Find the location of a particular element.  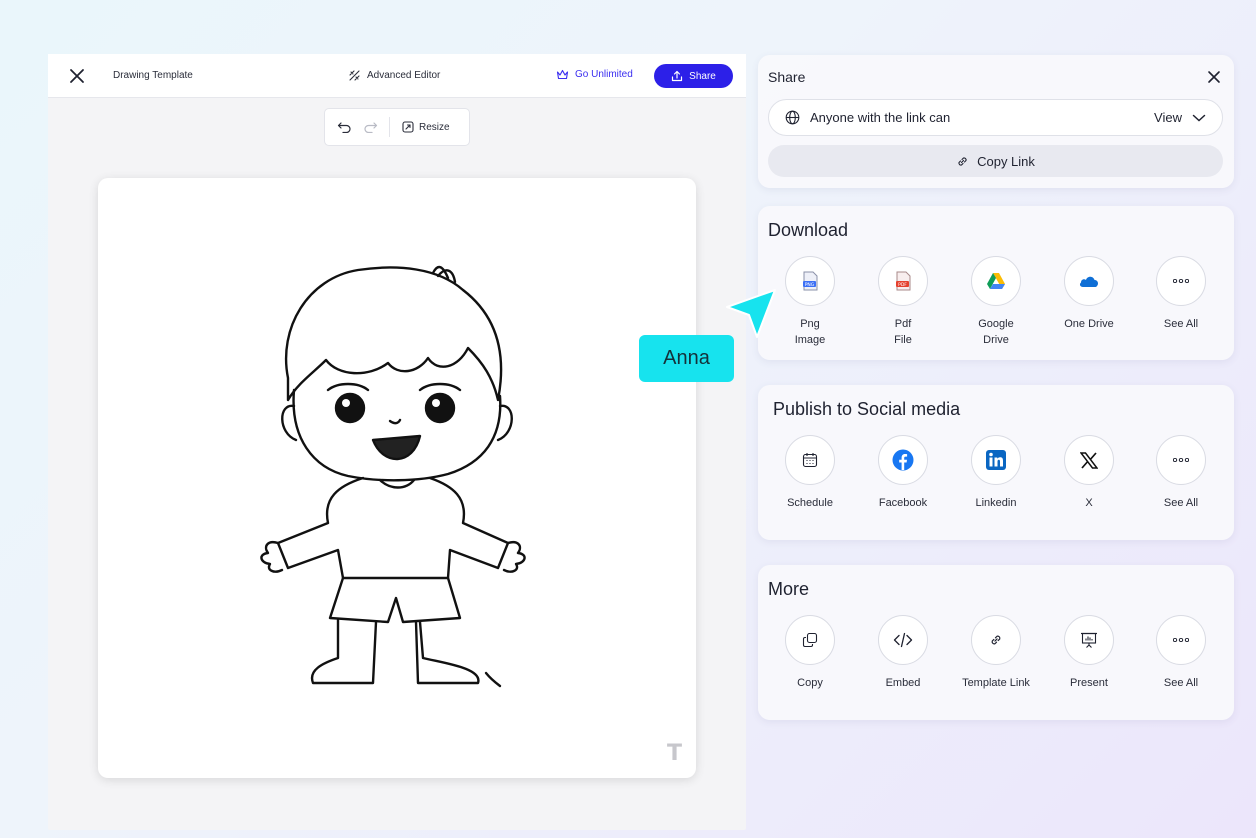

embed-option: Embed is located at coordinates (903, 653).